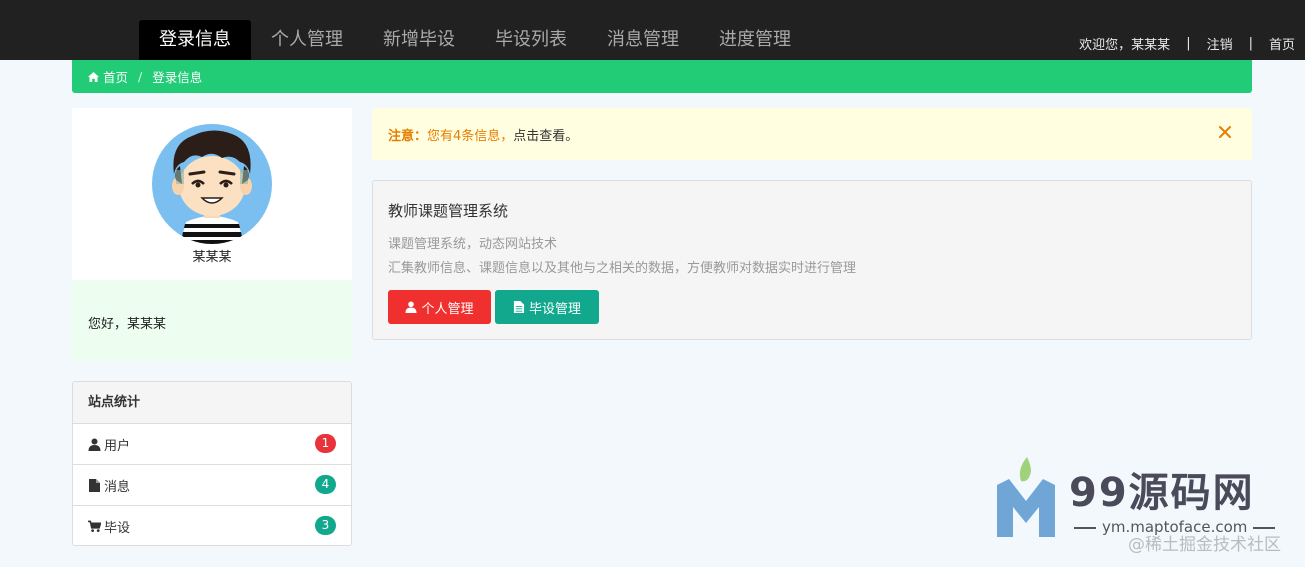 This screenshot has height=567, width=1305. Describe the element at coordinates (545, 134) in the screenshot. I see `alert-link: 点击查看。` at that location.